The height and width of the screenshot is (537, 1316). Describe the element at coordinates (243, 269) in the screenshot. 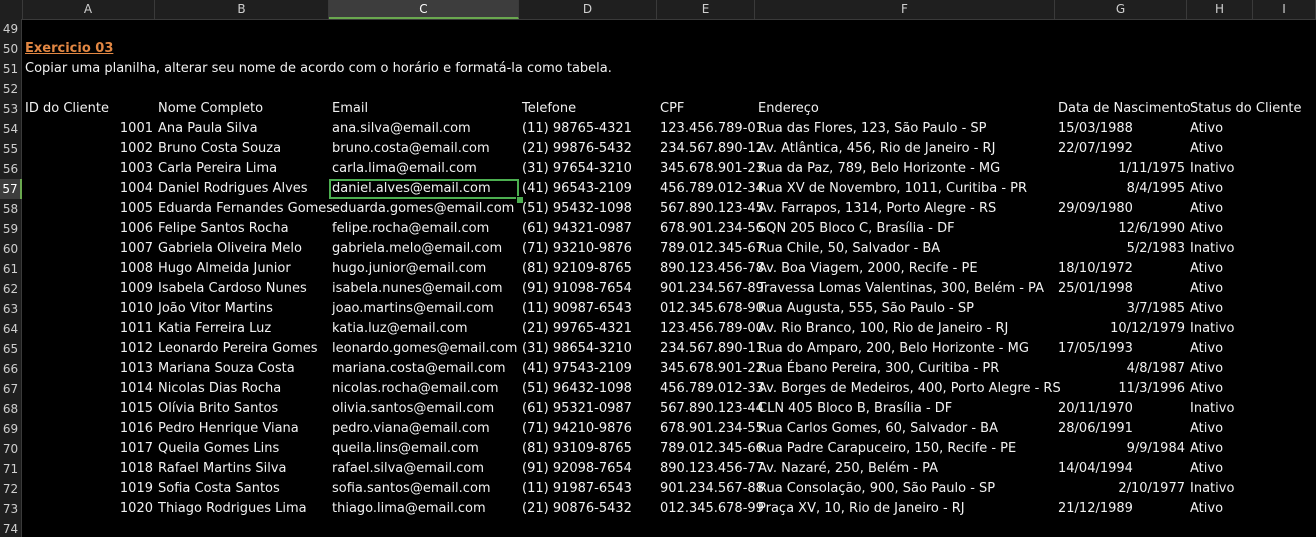

I see `client-name-cell: Hugo Almeida Junior` at that location.